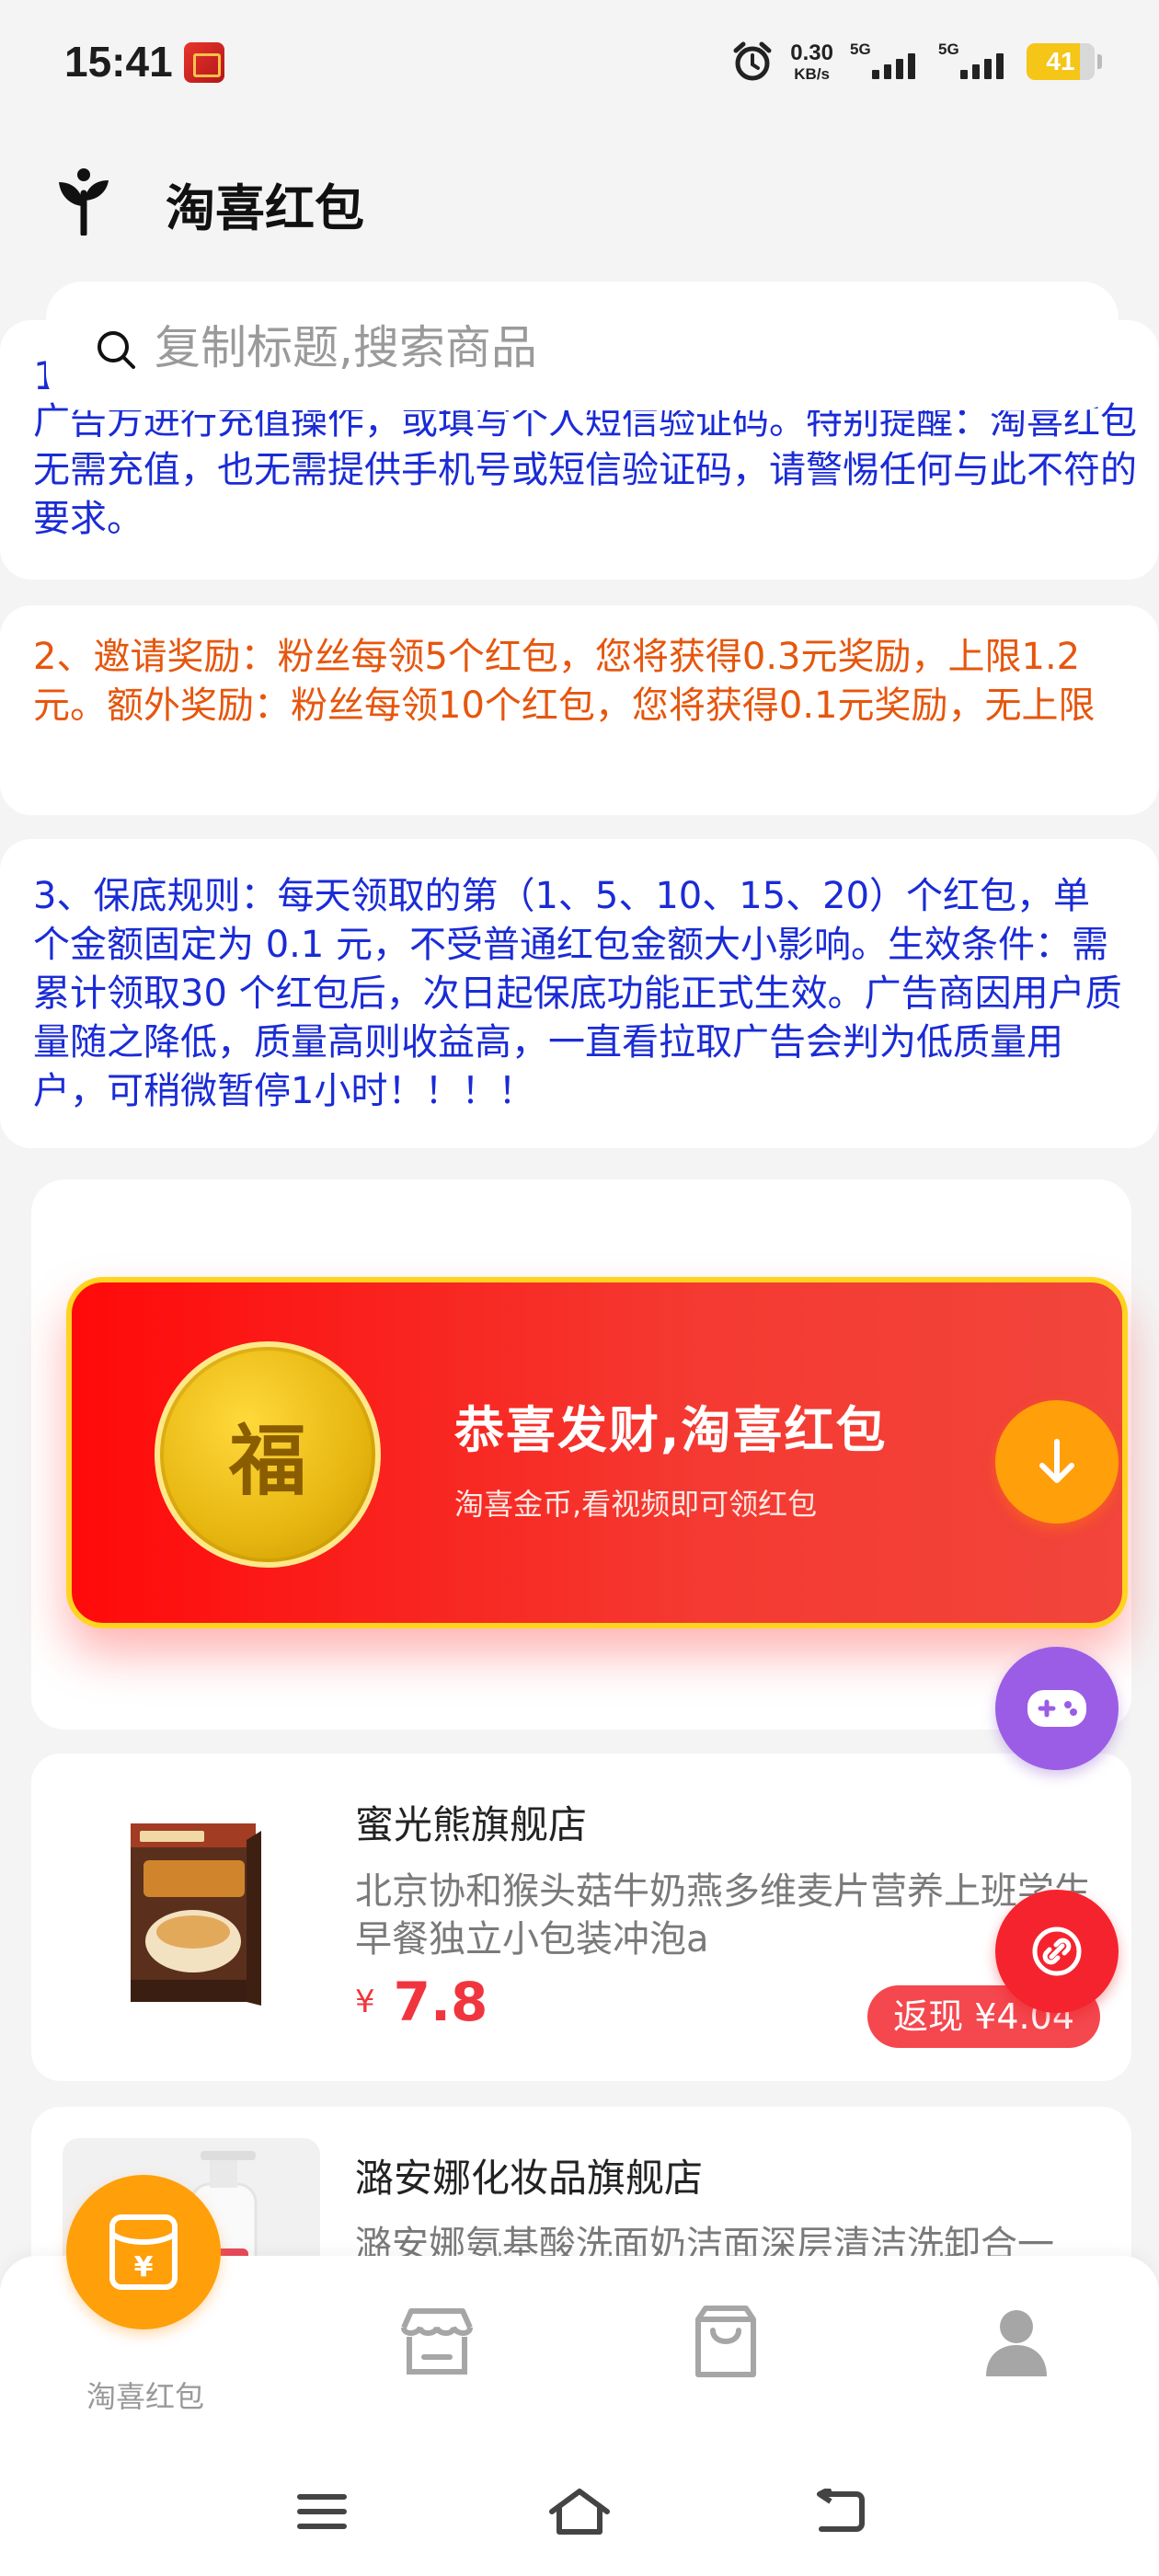  I want to click on search-icon, so click(116, 350).